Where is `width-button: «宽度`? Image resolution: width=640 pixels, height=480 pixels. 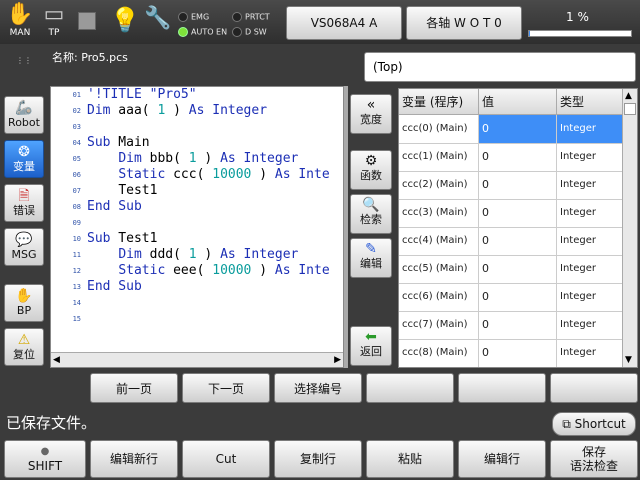
width-button: «宽度 is located at coordinates (371, 114).